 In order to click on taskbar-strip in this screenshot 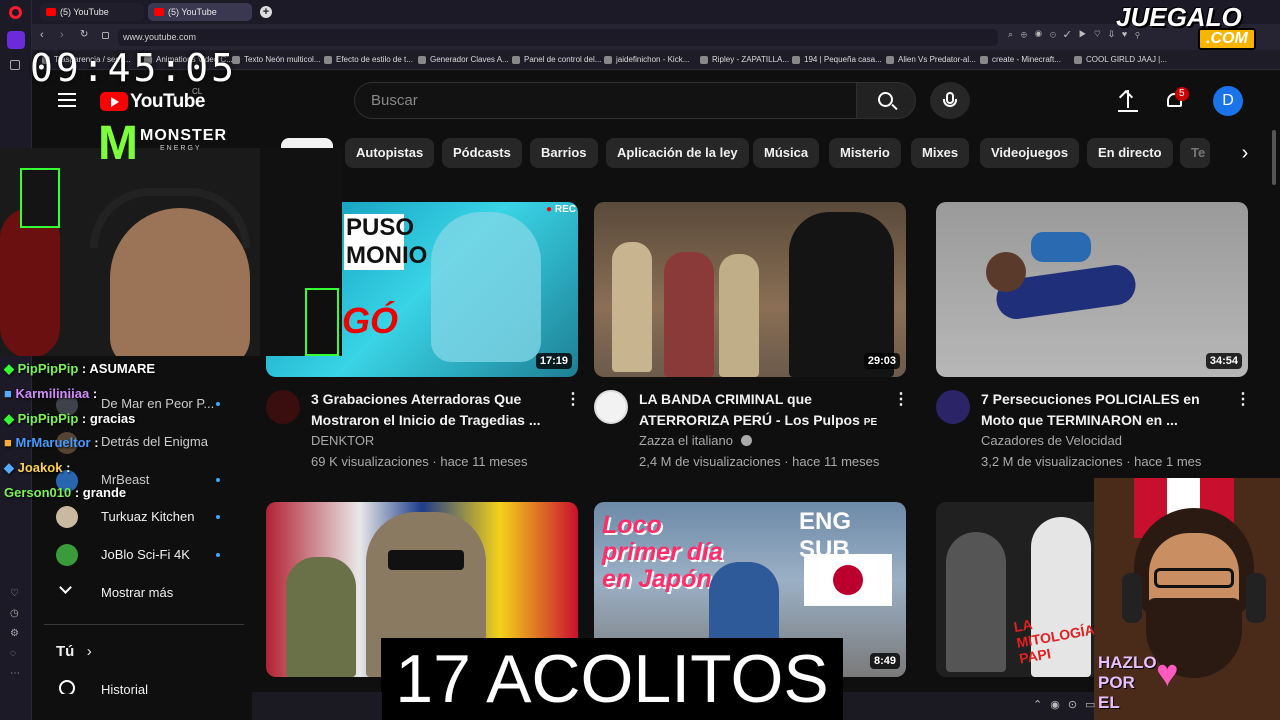, I will do `click(317, 706)`.